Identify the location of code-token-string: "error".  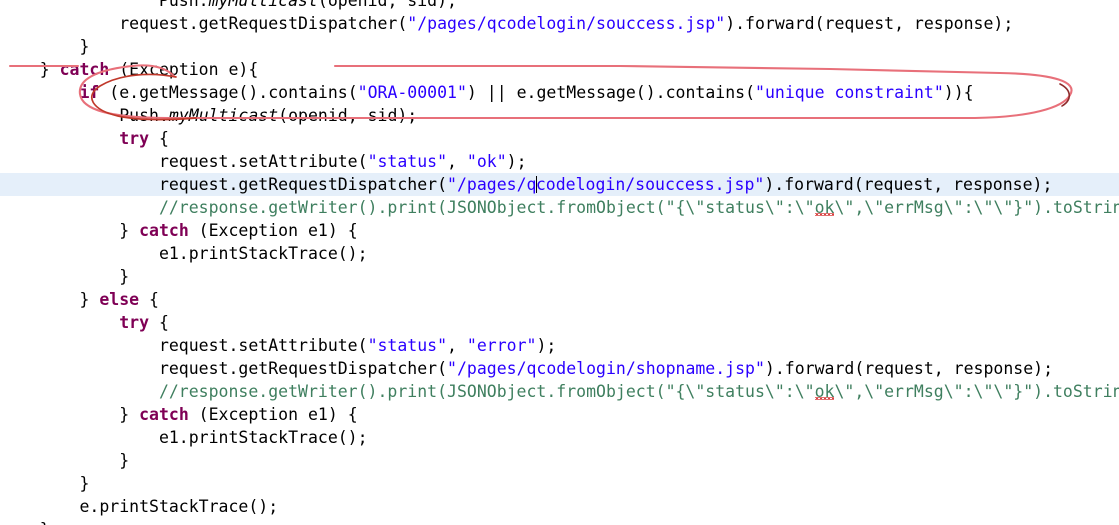
(501, 345).